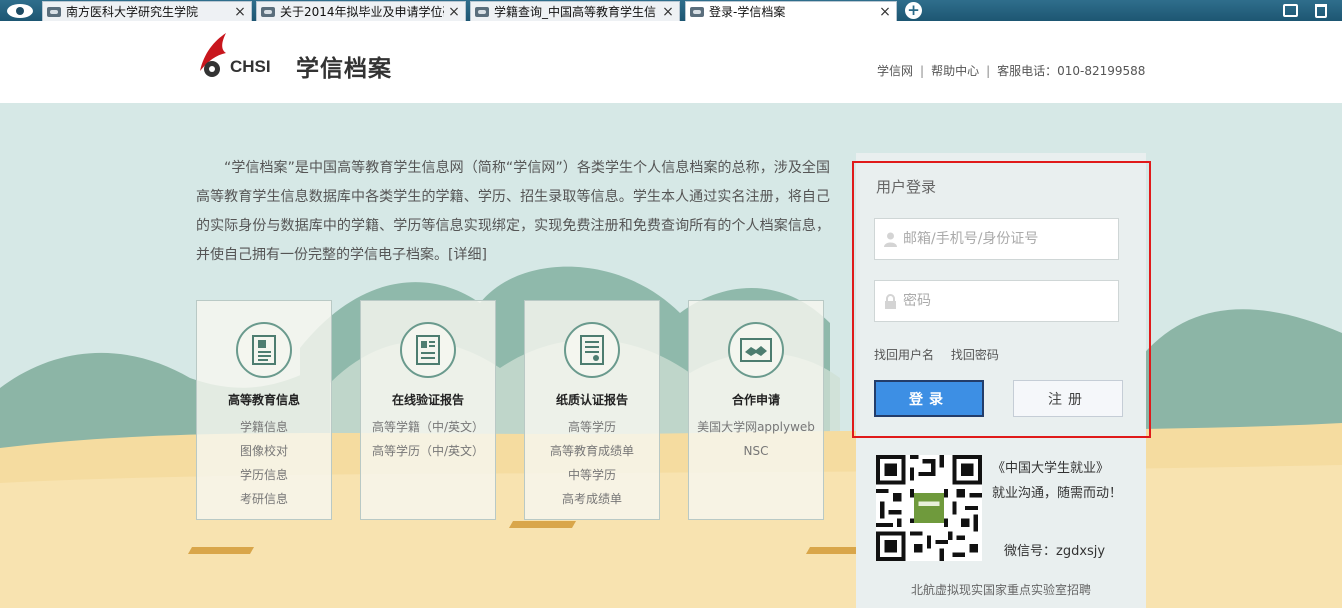 This screenshot has height=608, width=1342. I want to click on promo-line-2: 就业沟通，随需而动！, so click(1057, 493).